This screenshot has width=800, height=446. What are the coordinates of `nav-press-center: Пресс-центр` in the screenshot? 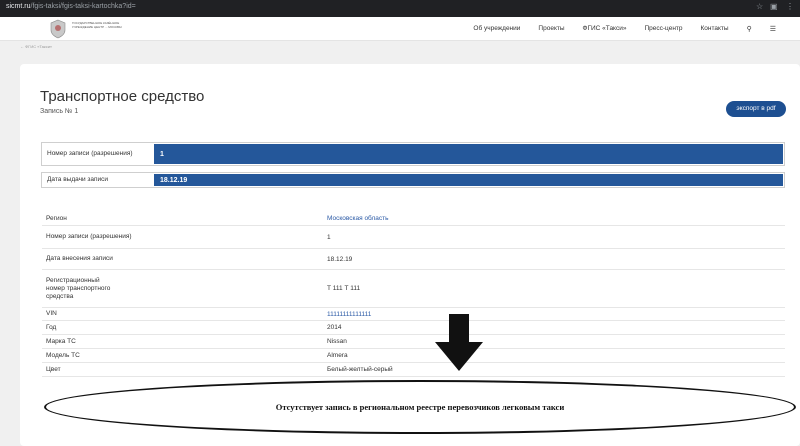 It's located at (663, 29).